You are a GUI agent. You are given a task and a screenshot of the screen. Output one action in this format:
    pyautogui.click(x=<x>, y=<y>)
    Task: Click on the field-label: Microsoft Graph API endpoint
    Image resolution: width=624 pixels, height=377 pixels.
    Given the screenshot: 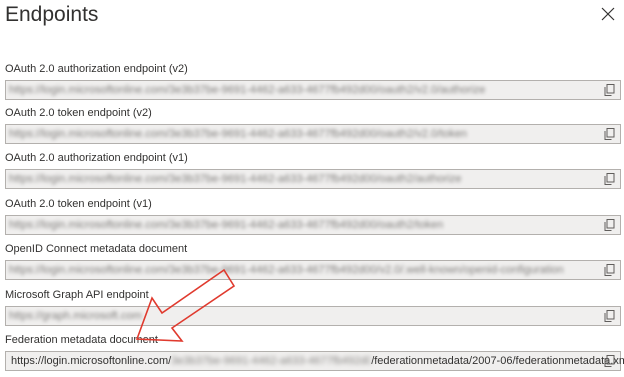 What is the action you would take?
    pyautogui.click(x=77, y=295)
    